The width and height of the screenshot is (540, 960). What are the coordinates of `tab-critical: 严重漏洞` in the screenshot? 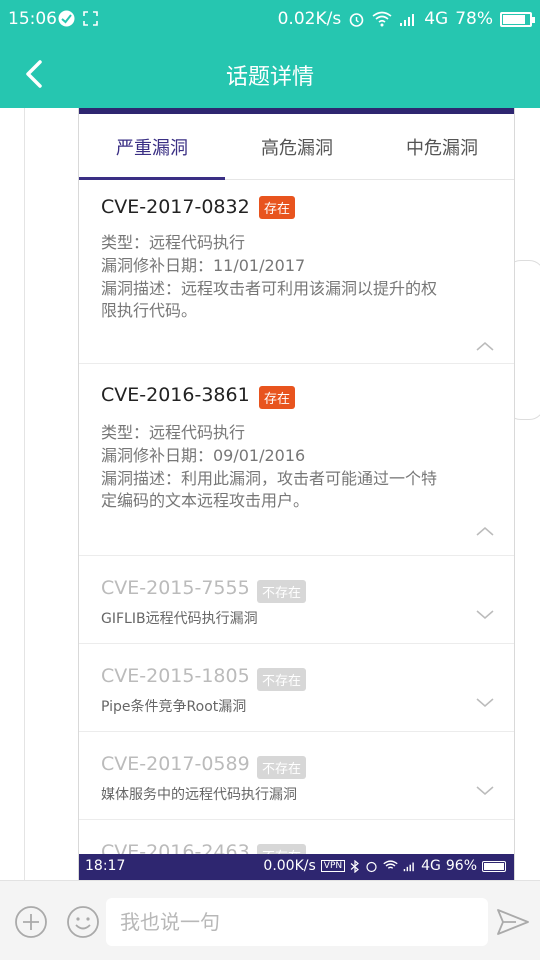 It's located at (152, 147).